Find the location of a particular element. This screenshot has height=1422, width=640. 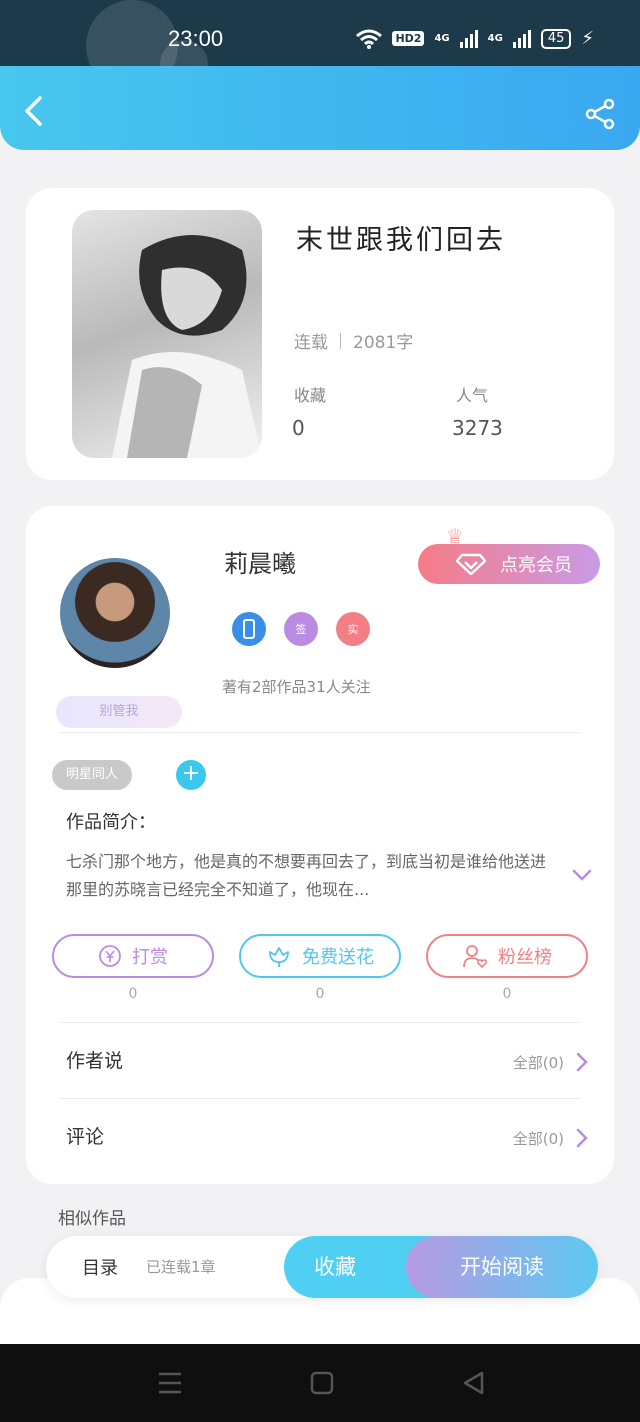

book-cover is located at coordinates (167, 334).